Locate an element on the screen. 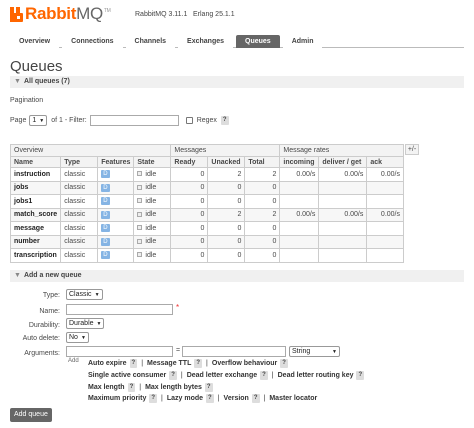  queue-name-link: transcription is located at coordinates (35, 255).